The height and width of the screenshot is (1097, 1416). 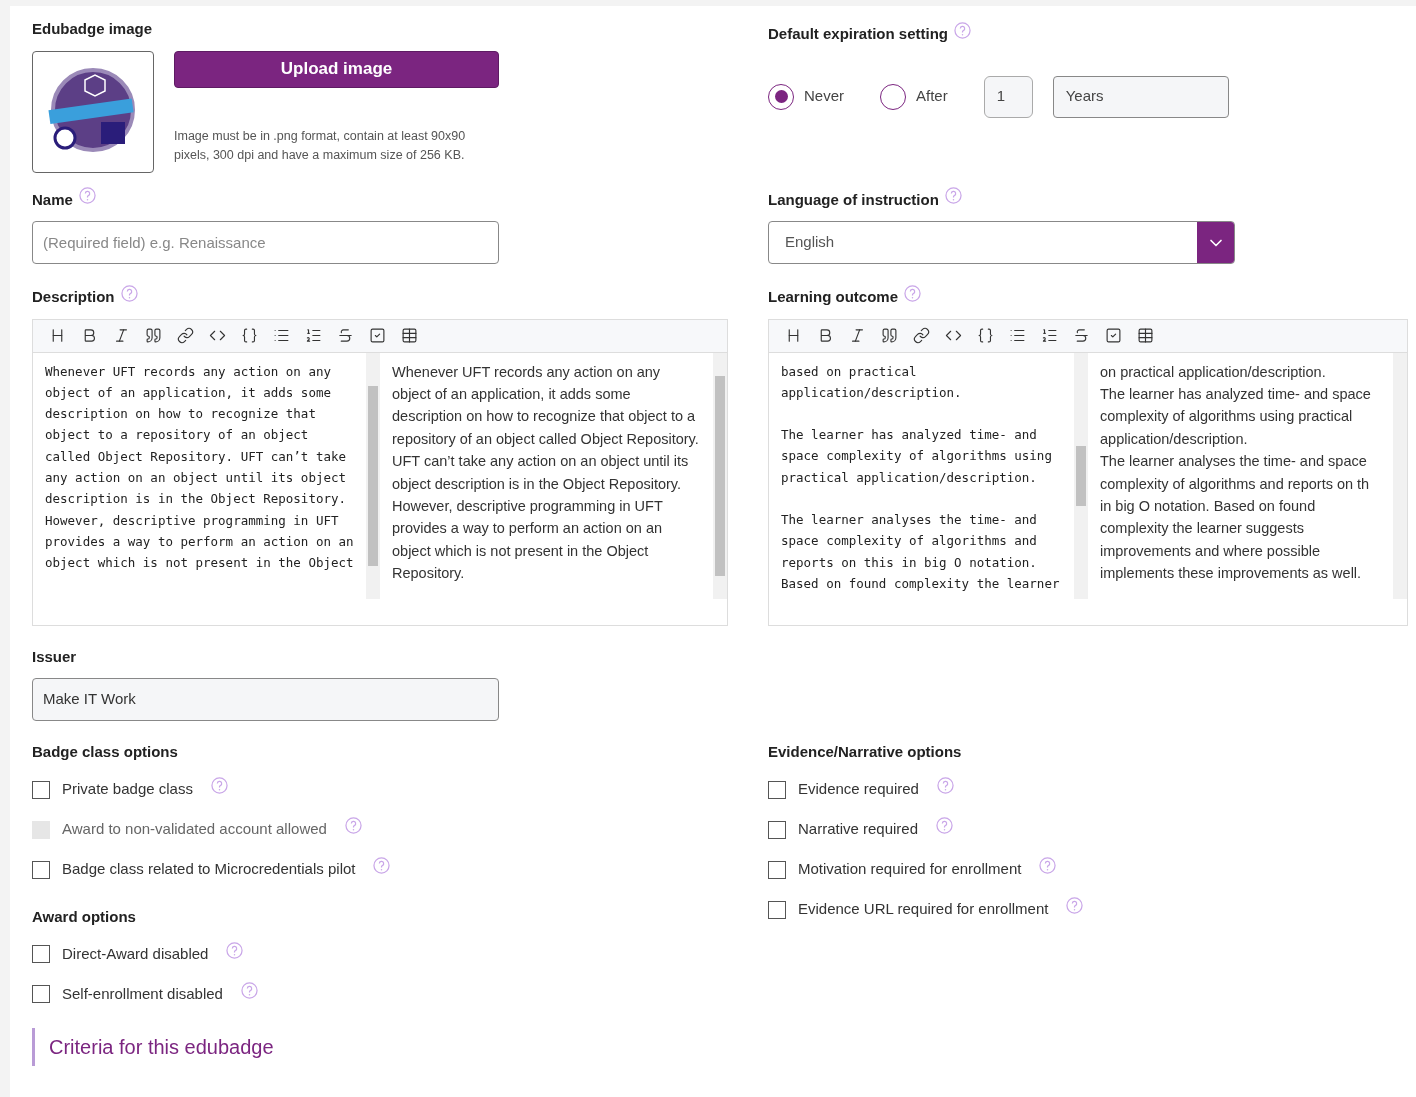 What do you see at coordinates (54, 656) in the screenshot?
I see `field-label: Issuer` at bounding box center [54, 656].